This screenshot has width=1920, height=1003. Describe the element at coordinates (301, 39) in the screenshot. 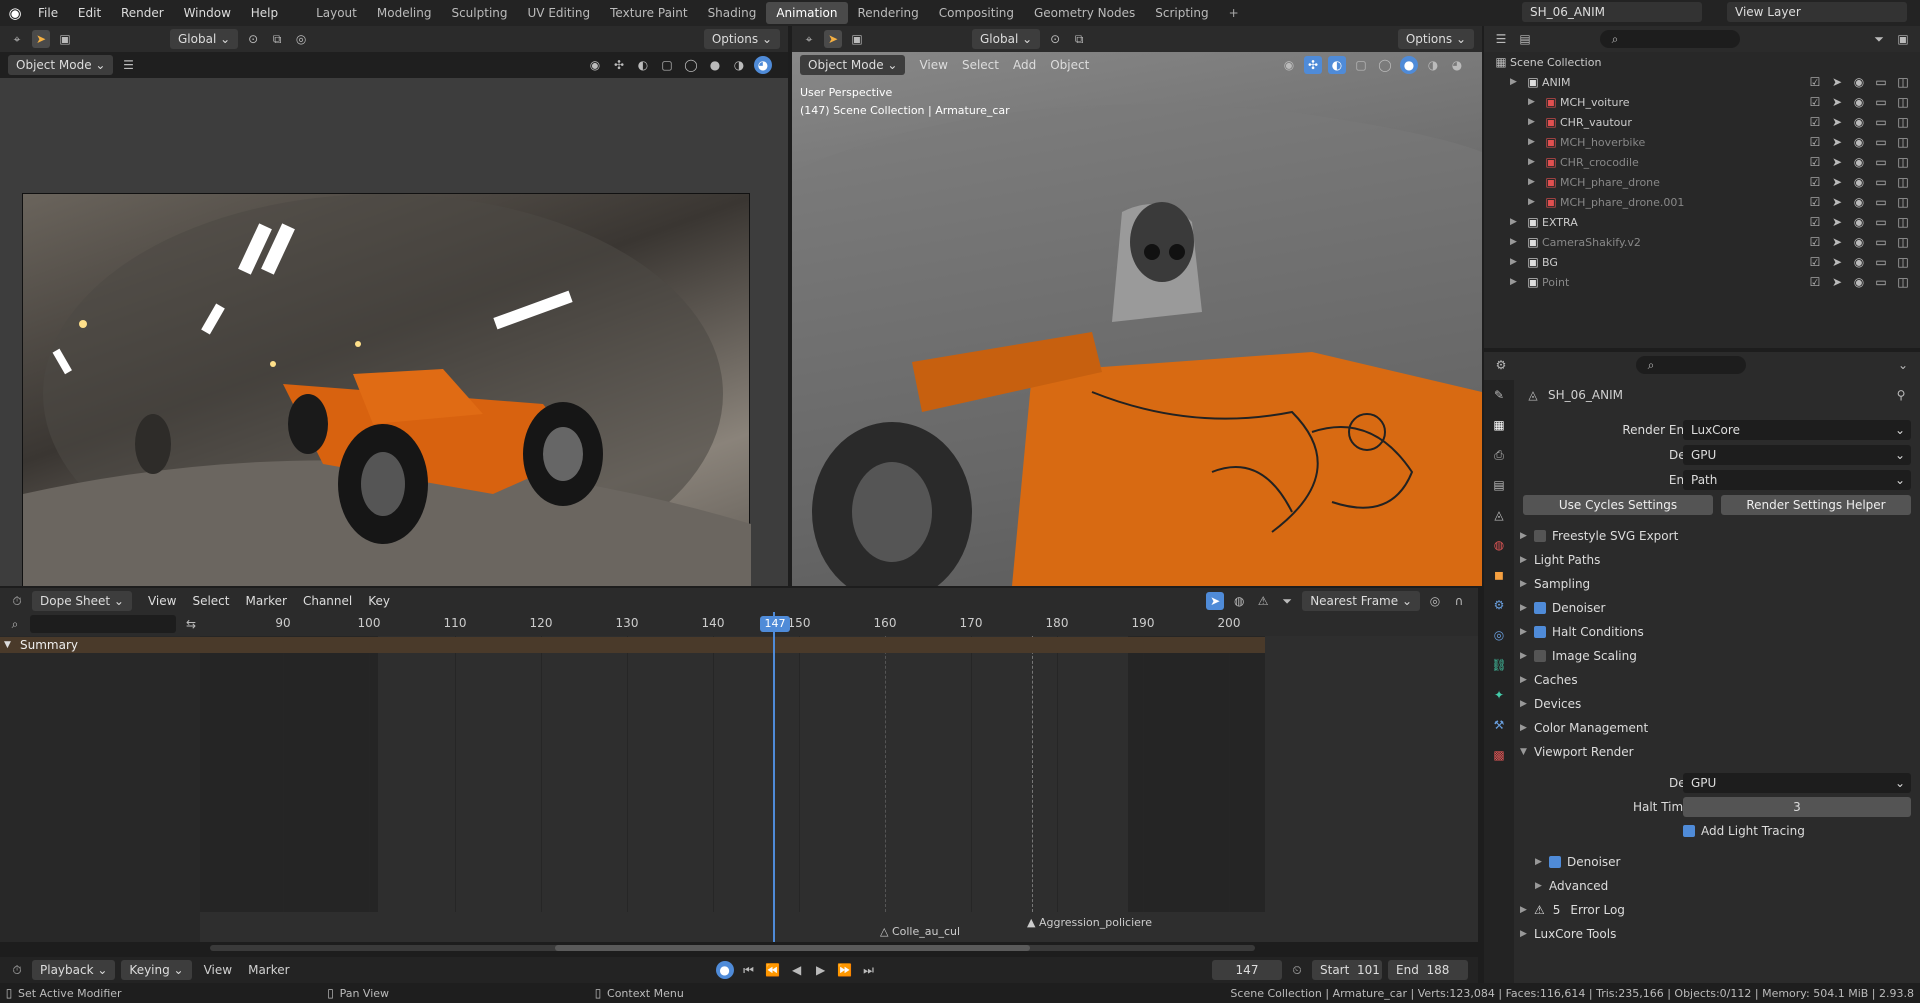

I see `proportional-icon: ◎` at that location.